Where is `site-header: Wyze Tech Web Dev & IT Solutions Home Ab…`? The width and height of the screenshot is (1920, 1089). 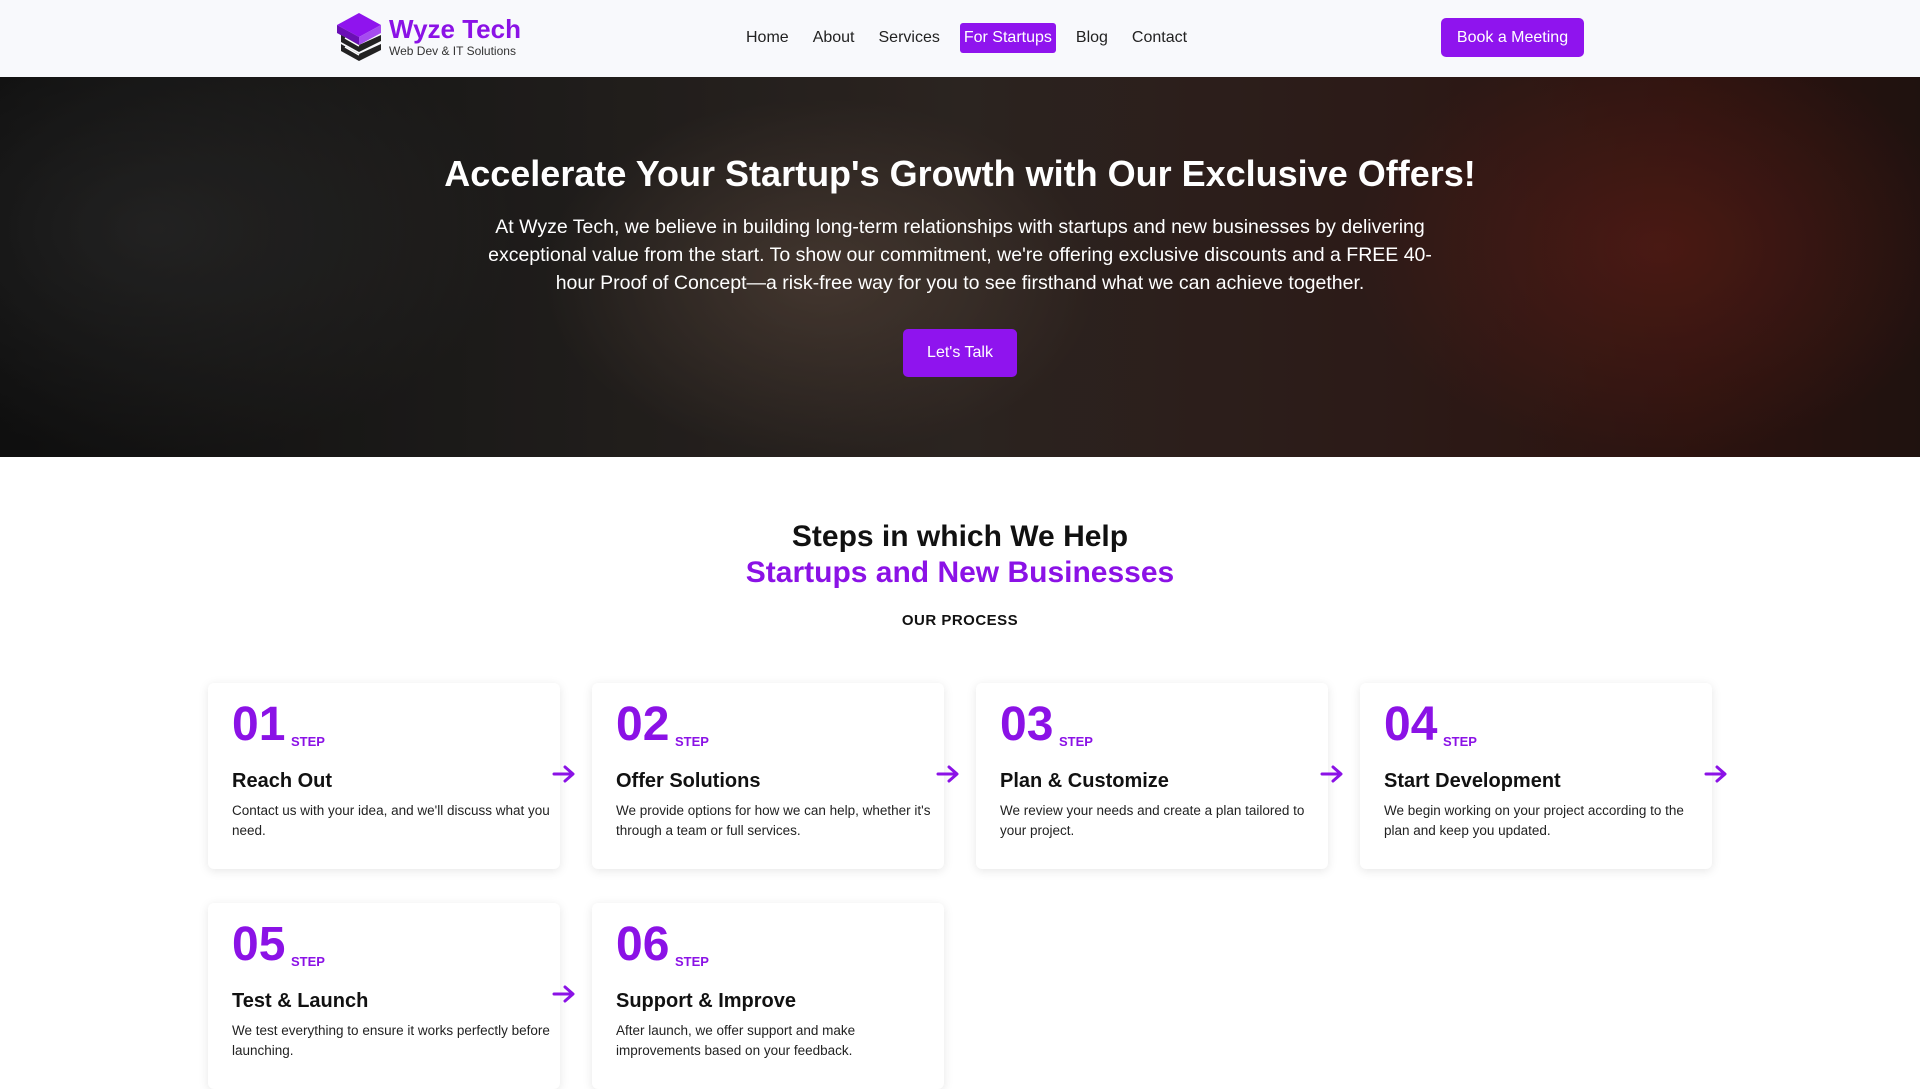 site-header: Wyze Tech Web Dev & IT Solutions Home Ab… is located at coordinates (960, 38).